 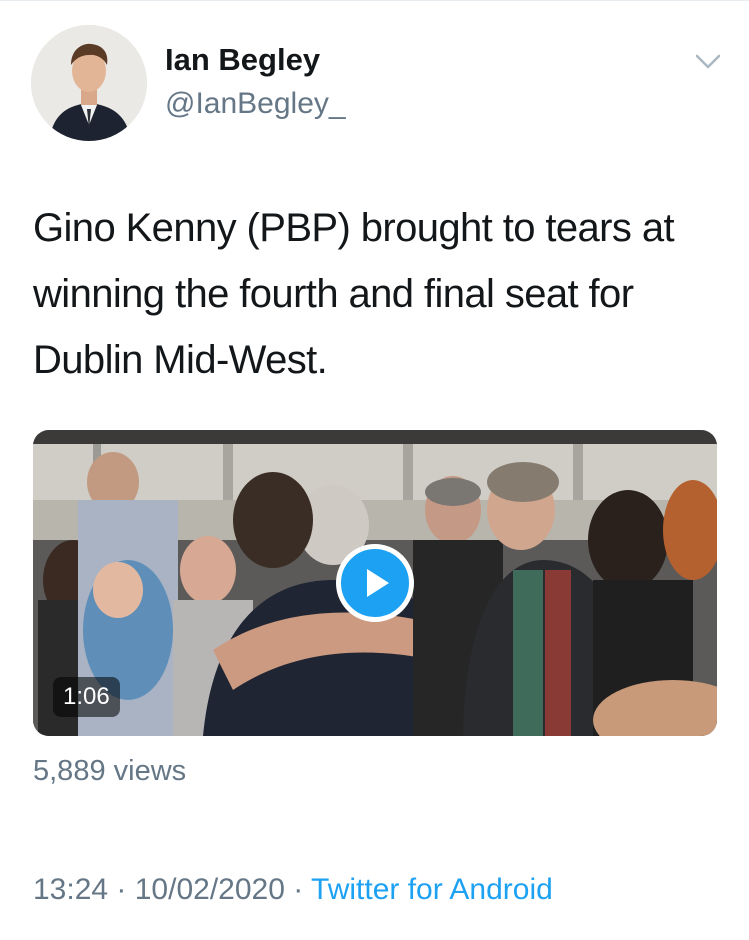 I want to click on chevron-down-icon, so click(x=708, y=62).